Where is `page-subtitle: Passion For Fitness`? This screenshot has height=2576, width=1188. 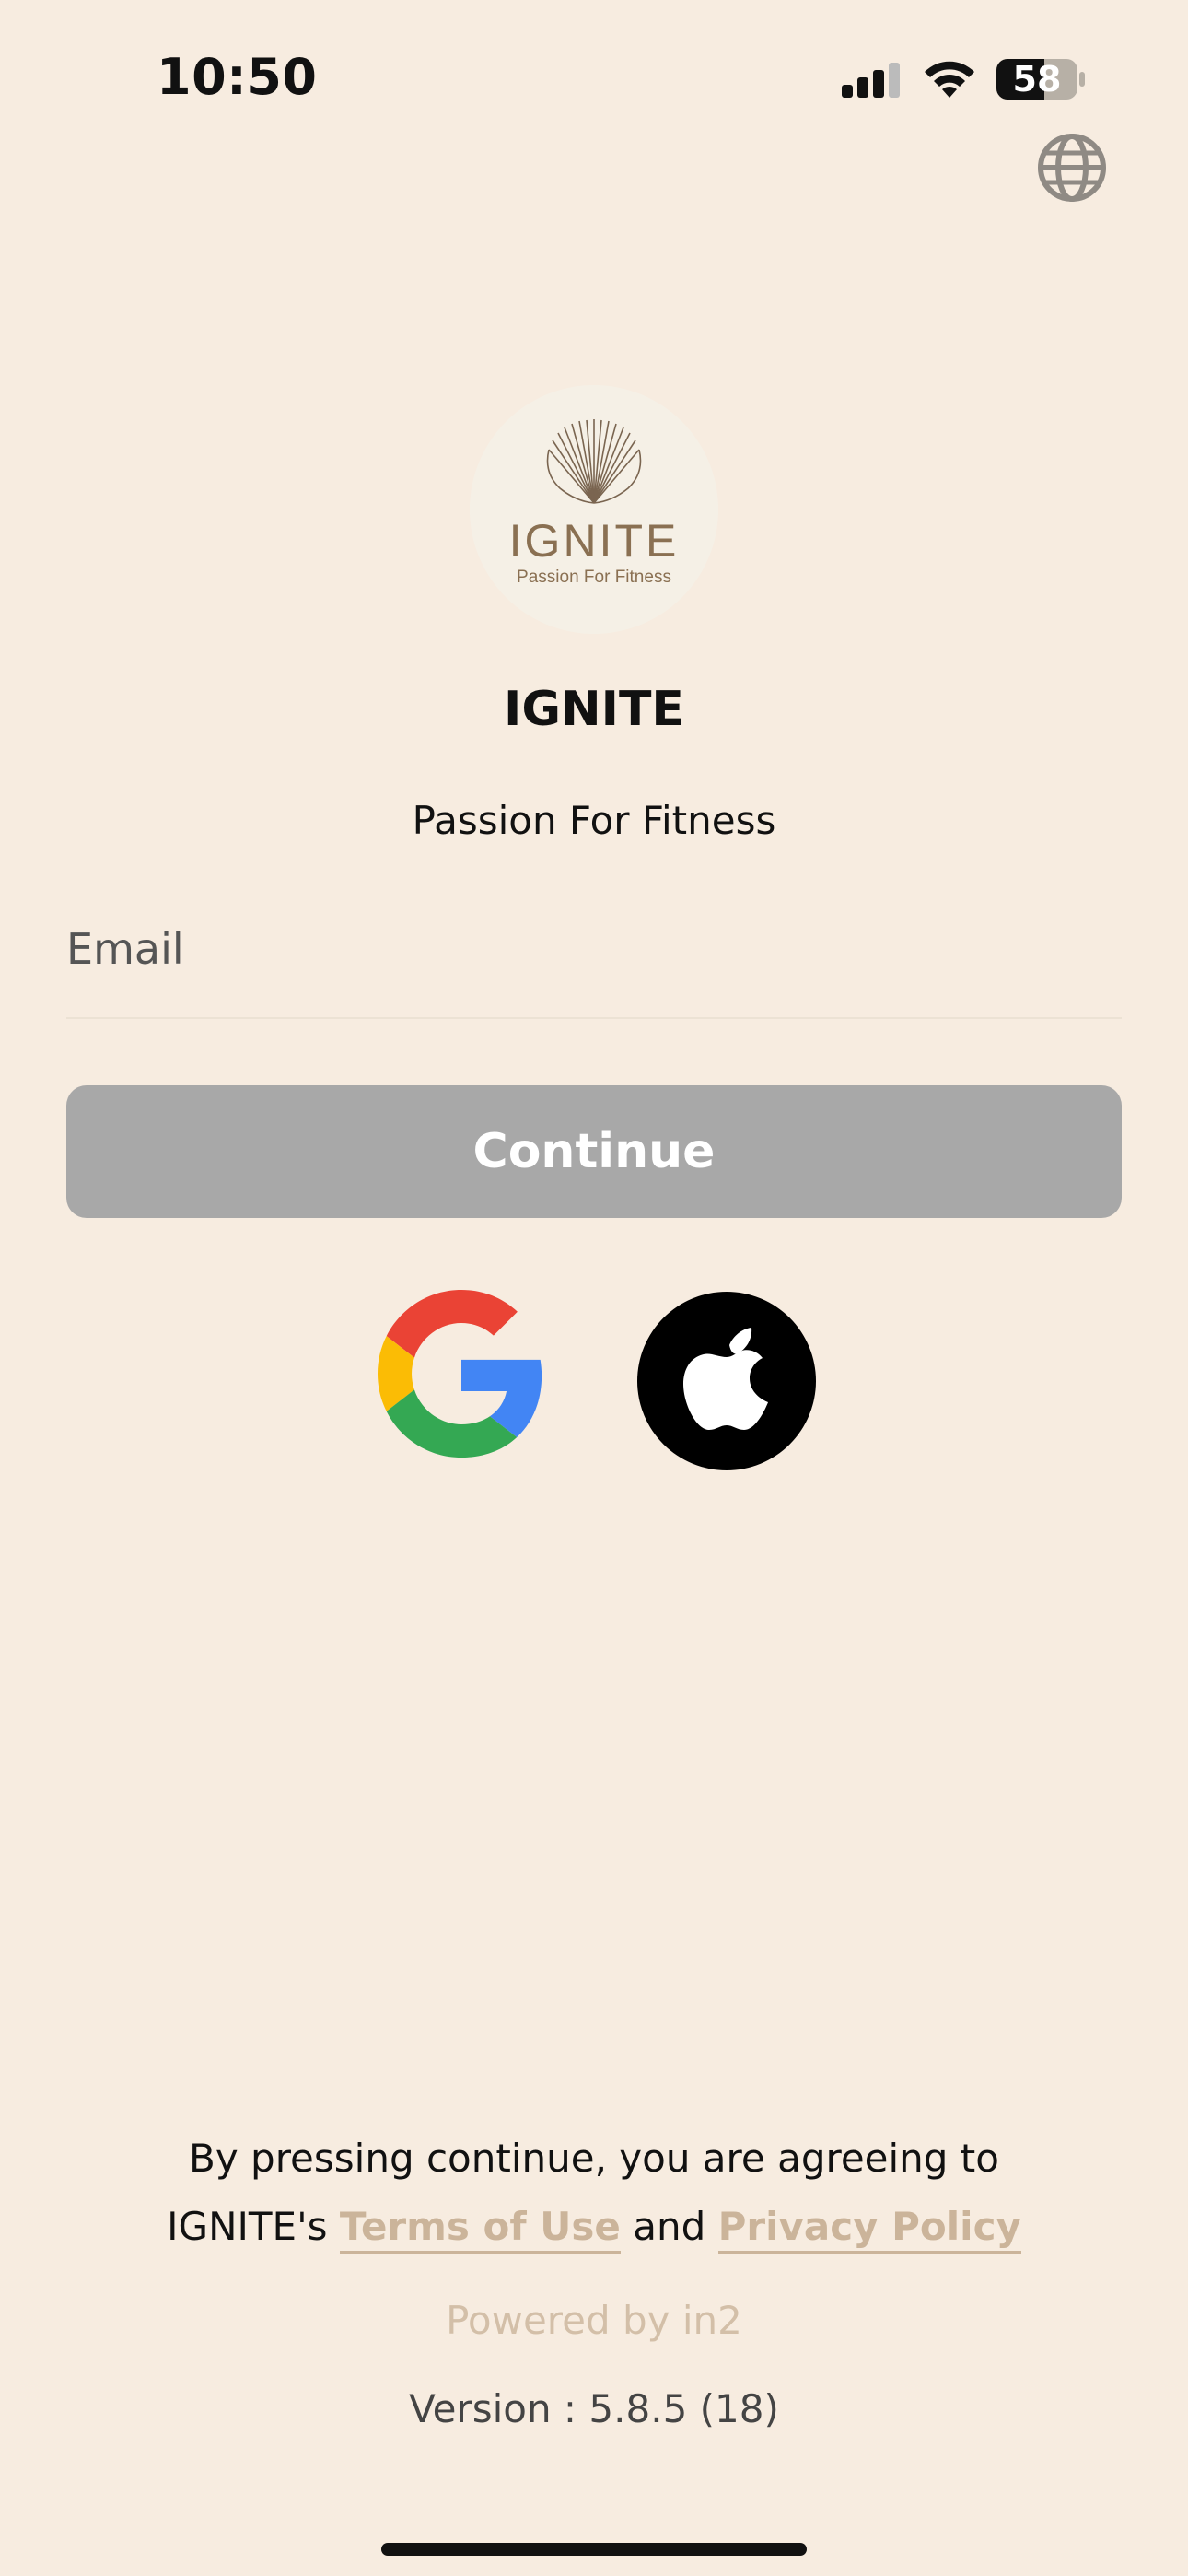 page-subtitle: Passion For Fitness is located at coordinates (594, 820).